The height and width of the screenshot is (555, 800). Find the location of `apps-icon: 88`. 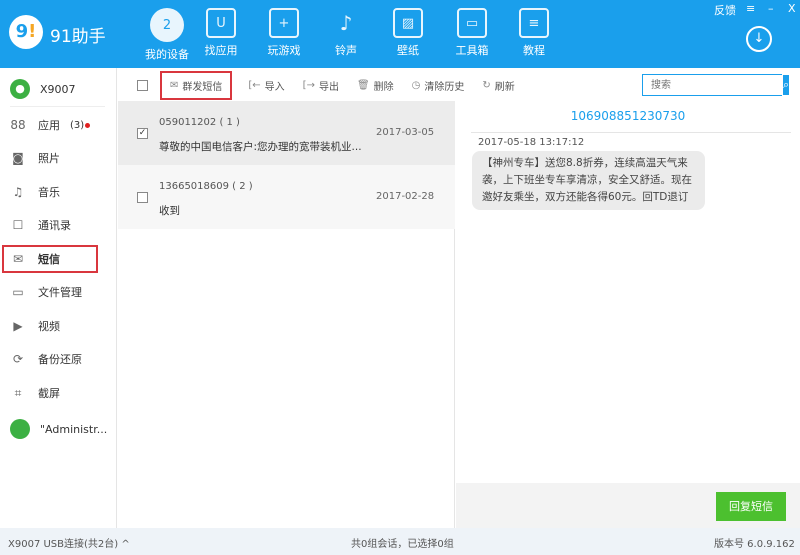

apps-icon: 88 is located at coordinates (18, 125).